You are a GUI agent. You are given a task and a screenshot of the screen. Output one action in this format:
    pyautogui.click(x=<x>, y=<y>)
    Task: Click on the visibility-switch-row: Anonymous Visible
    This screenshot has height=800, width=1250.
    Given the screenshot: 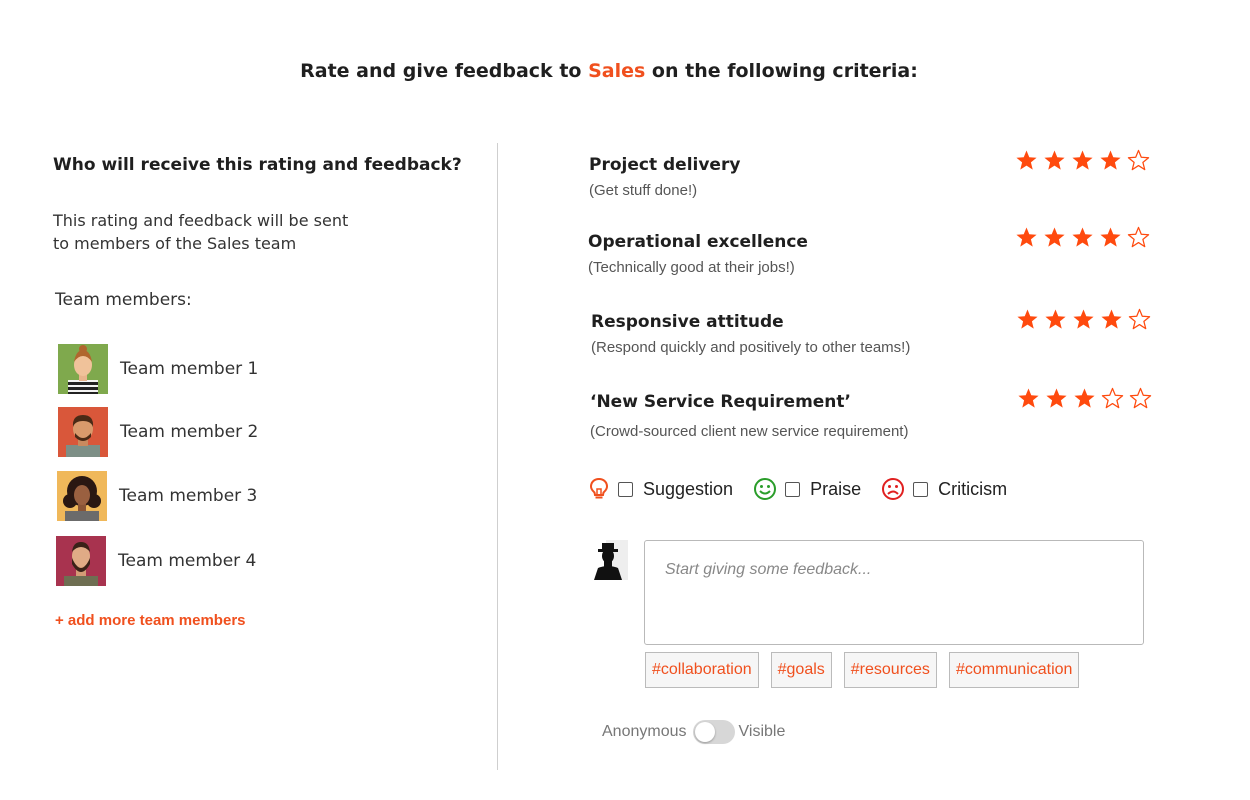 What is the action you would take?
    pyautogui.click(x=693, y=732)
    